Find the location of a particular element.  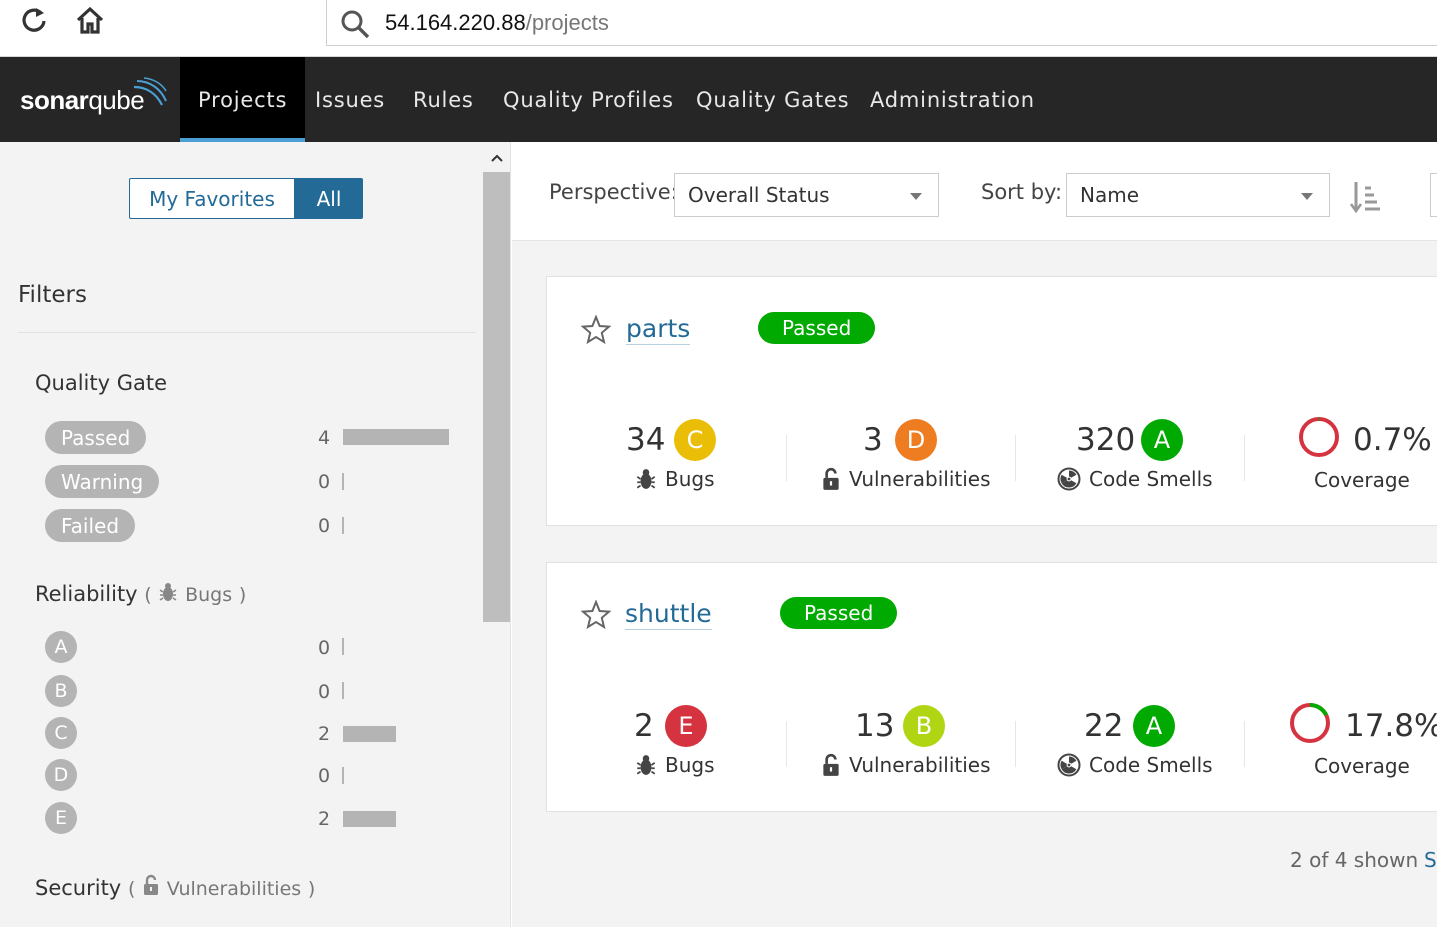

coverage-label: Coverage is located at coordinates (1362, 766).